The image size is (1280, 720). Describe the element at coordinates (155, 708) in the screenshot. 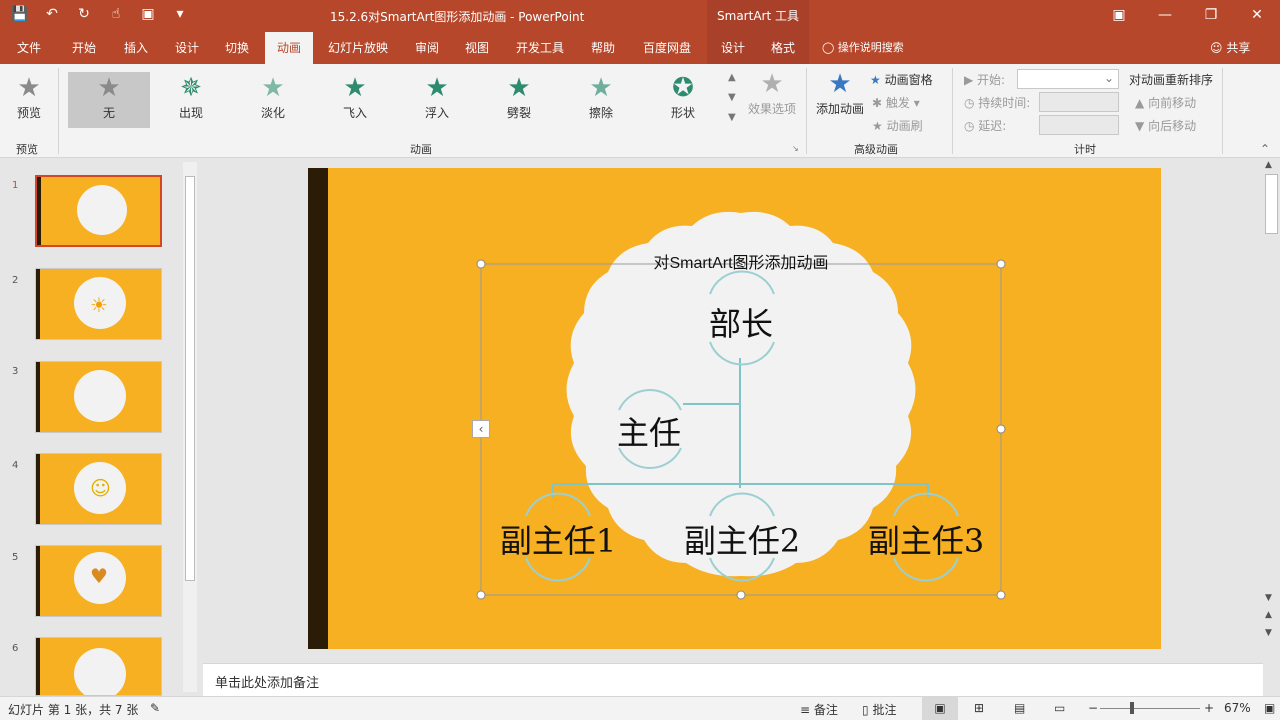

I see `spelling-icon: ✎` at that location.